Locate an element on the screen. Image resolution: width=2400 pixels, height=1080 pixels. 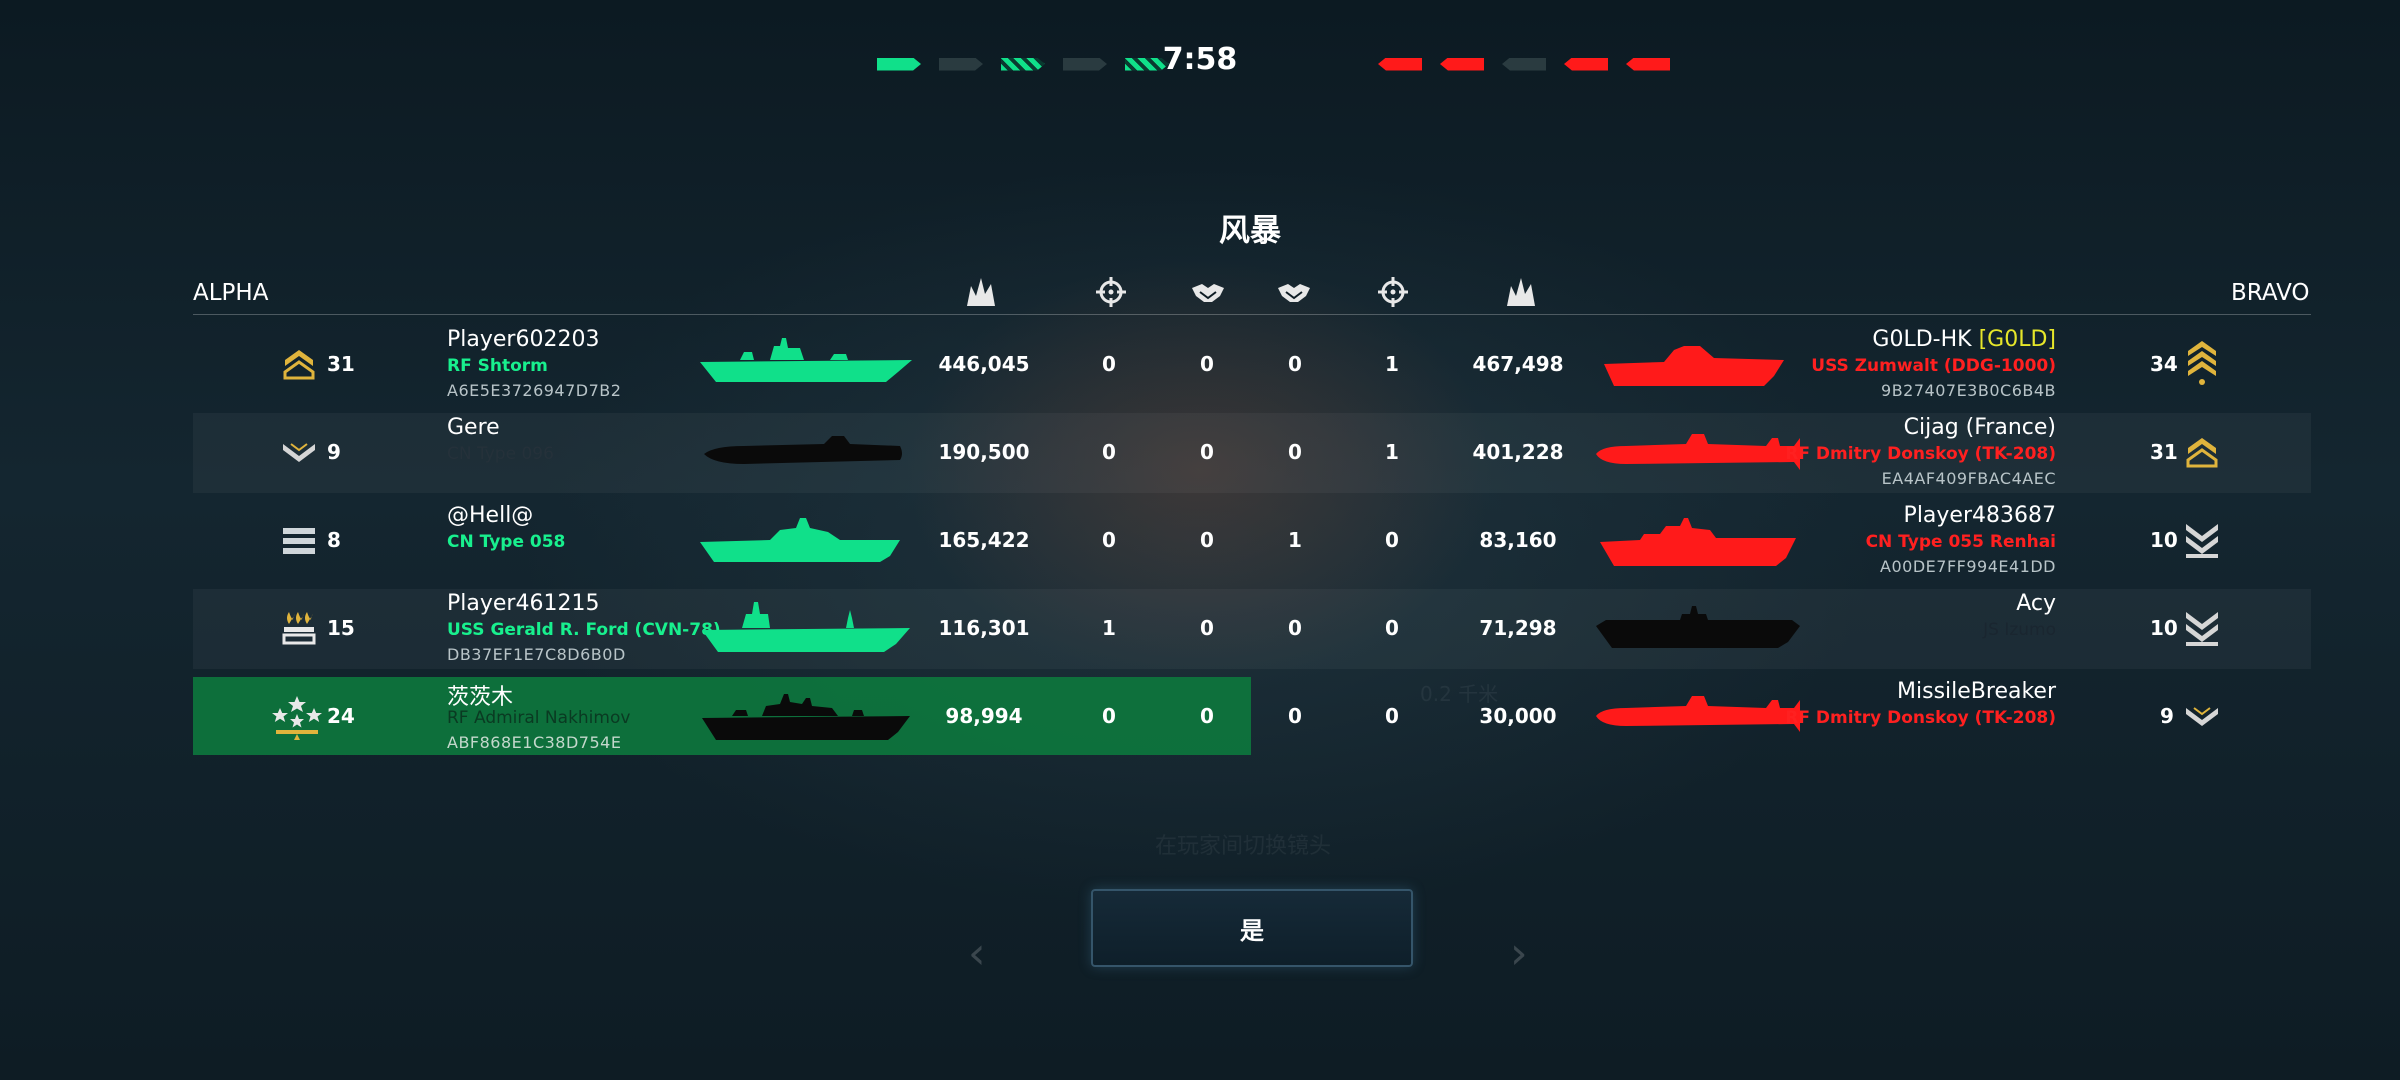
team-bravo-label: BRAVO is located at coordinates (2270, 293).